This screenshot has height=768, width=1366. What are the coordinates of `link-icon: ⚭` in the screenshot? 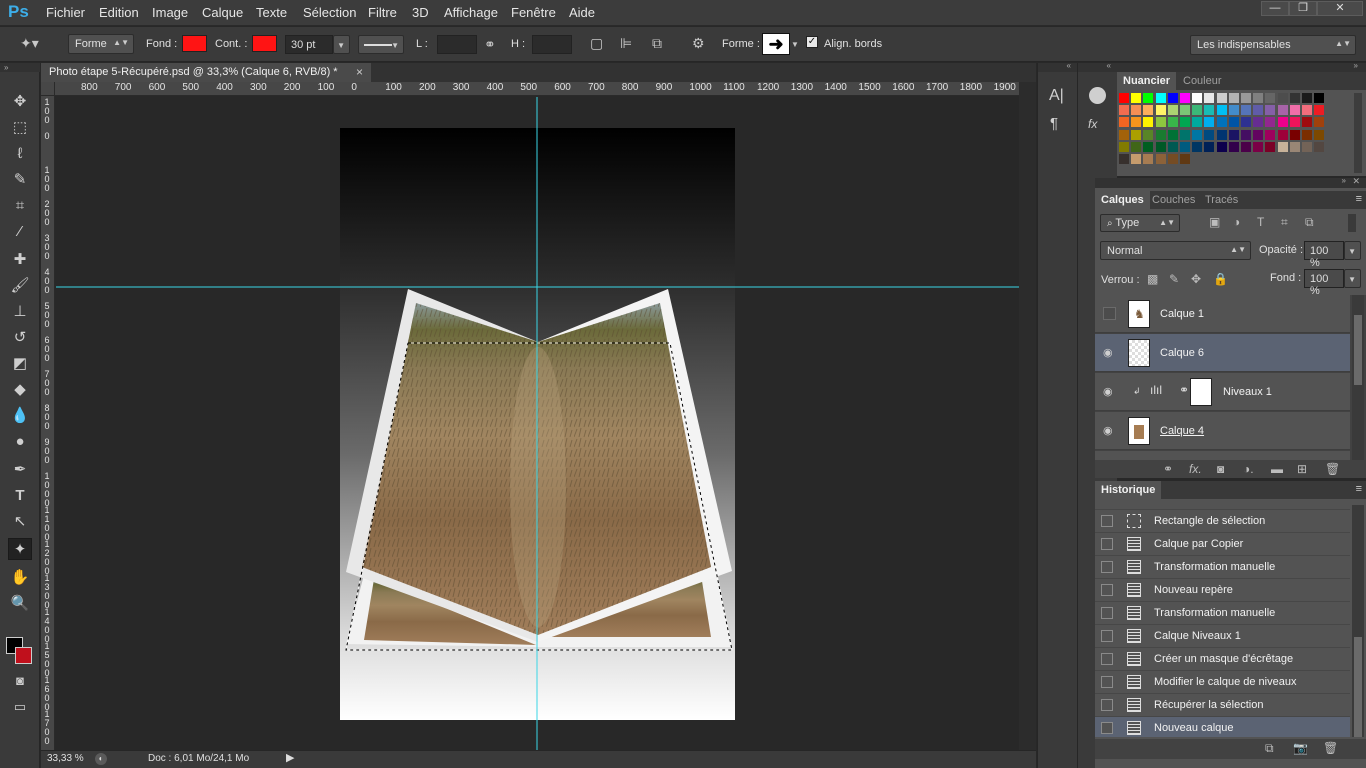 It's located at (1184, 390).